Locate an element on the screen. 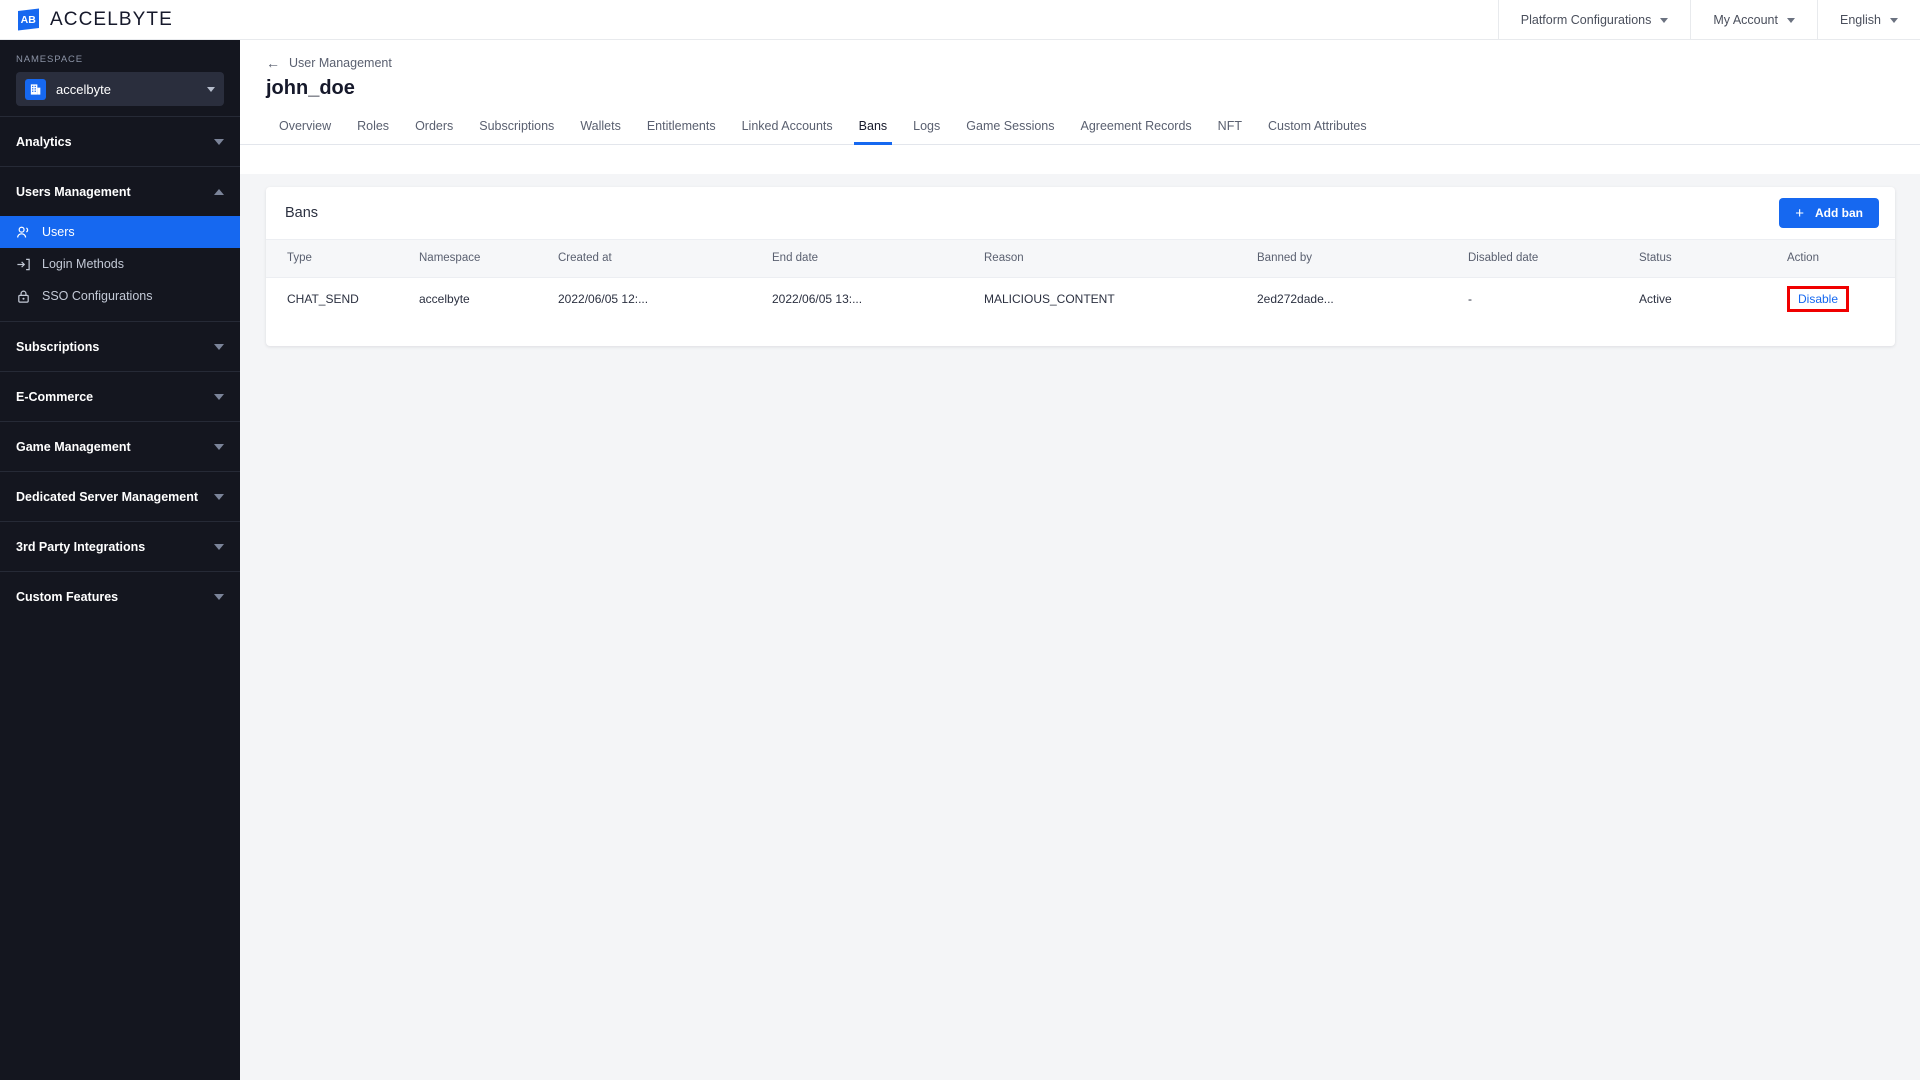 This screenshot has height=1080, width=1920. cell-namespace: accelbyte is located at coordinates (444, 299).